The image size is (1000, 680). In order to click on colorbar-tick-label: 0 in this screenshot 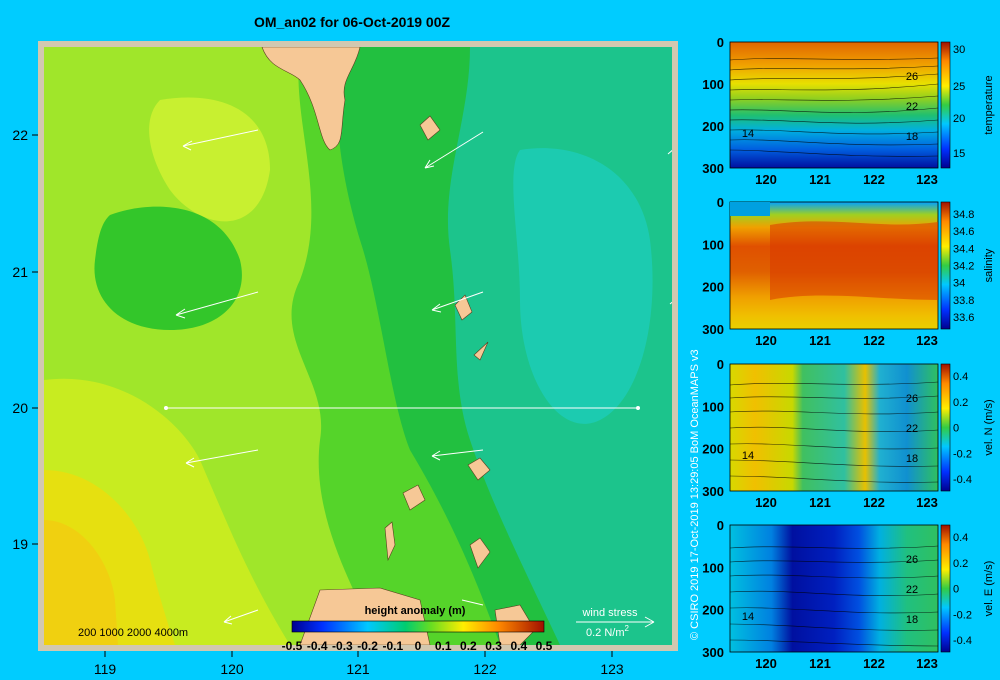, I will do `click(418, 646)`.